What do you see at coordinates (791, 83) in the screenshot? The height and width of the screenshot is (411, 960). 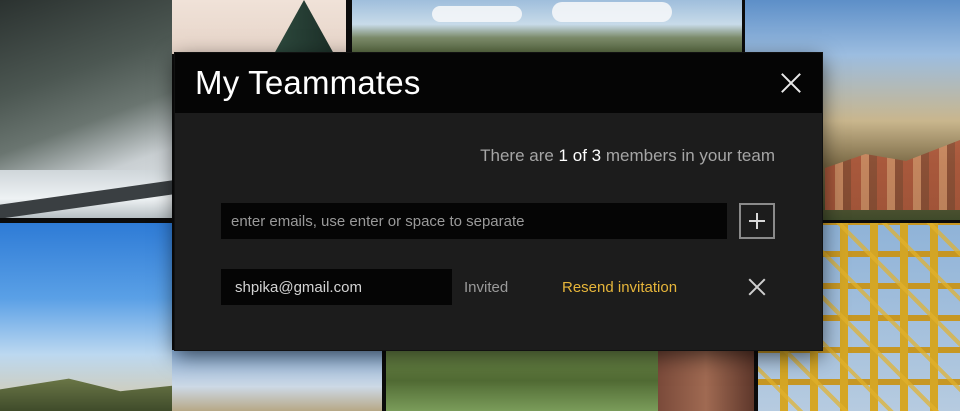 I see `close-icon` at bounding box center [791, 83].